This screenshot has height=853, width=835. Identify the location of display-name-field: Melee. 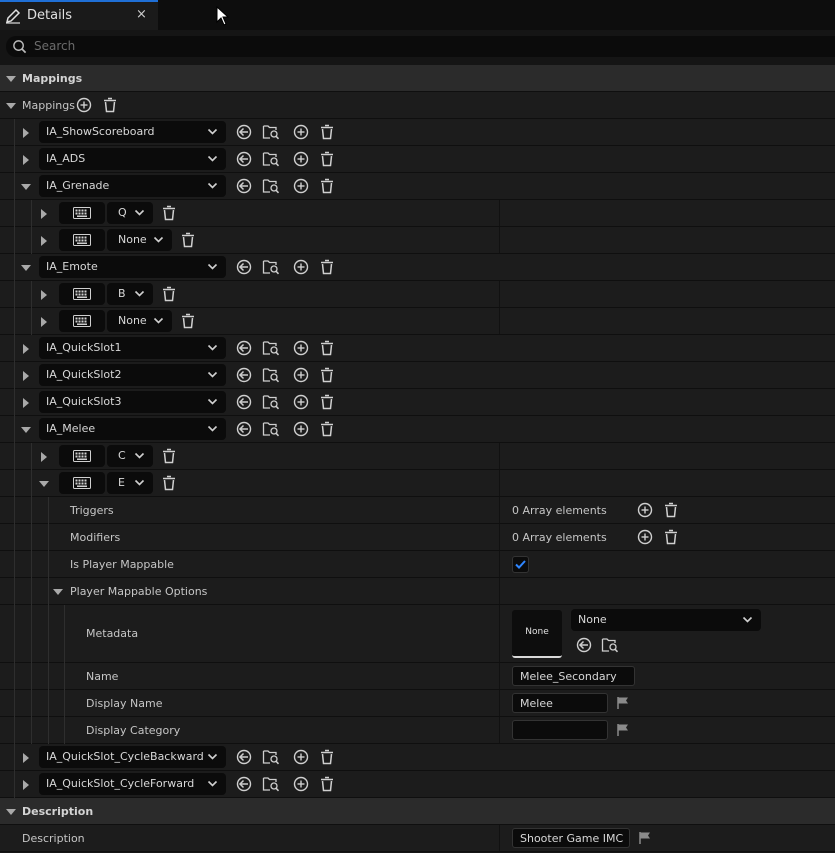
(560, 703).